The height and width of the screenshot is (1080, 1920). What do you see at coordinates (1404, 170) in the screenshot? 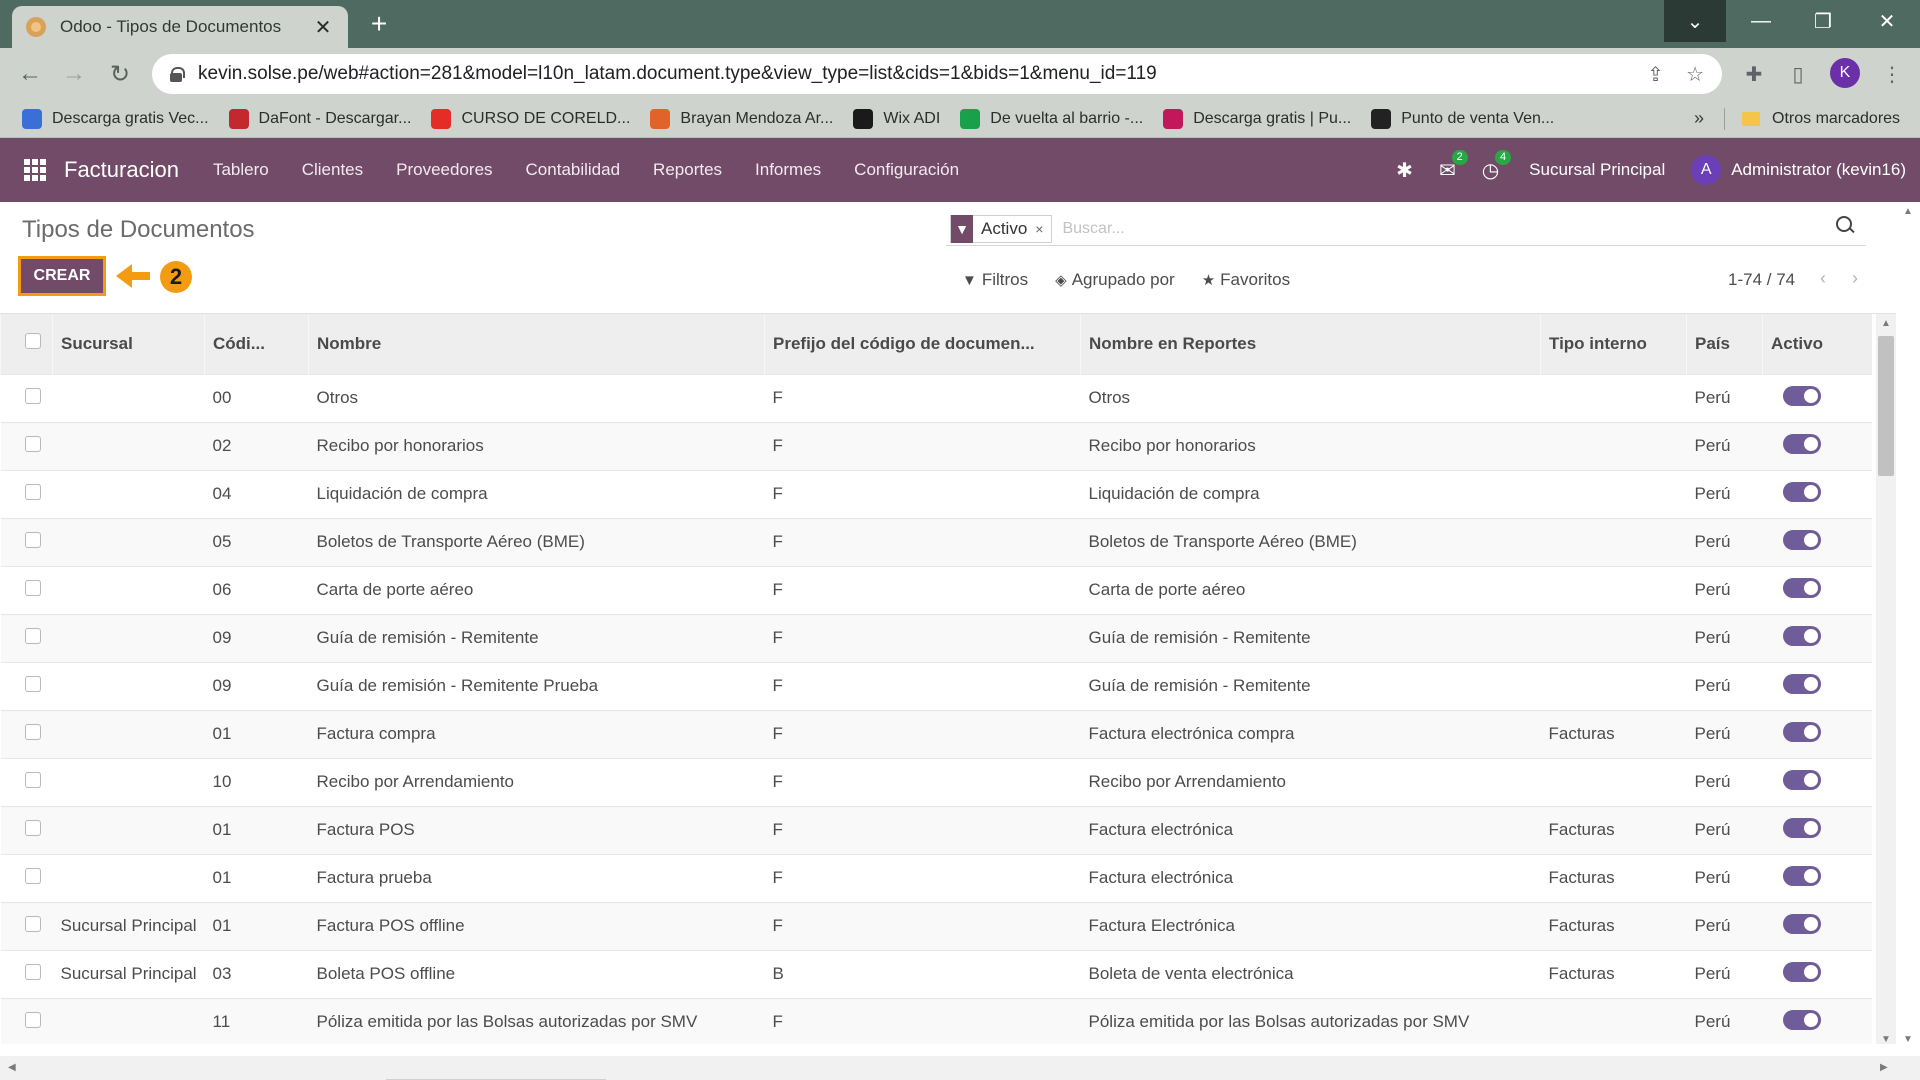
I see `debug-bug-icon: ✱` at bounding box center [1404, 170].